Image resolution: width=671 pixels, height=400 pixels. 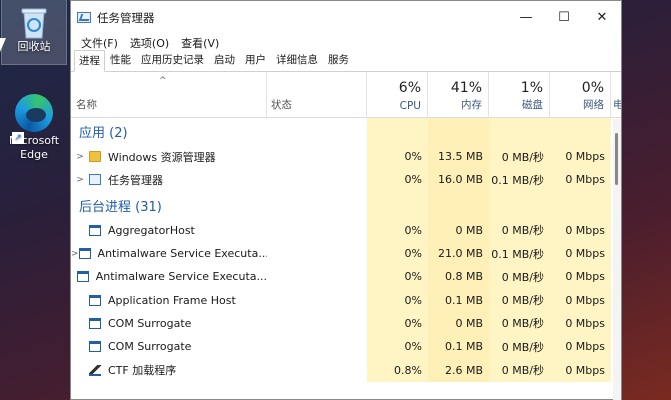 What do you see at coordinates (95, 157) in the screenshot?
I see `folder-icon` at bounding box center [95, 157].